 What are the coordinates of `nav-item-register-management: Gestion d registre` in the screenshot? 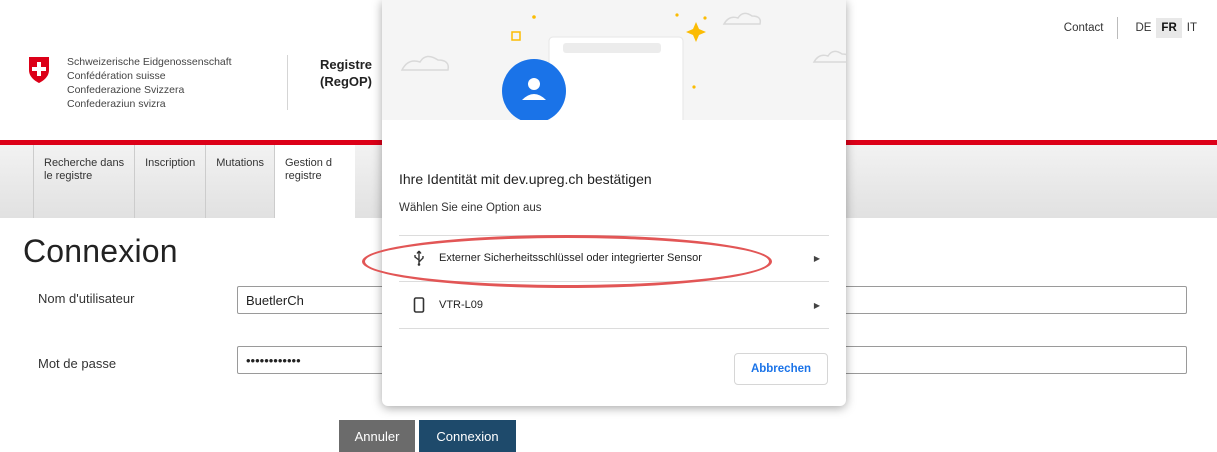 It's located at (314, 181).